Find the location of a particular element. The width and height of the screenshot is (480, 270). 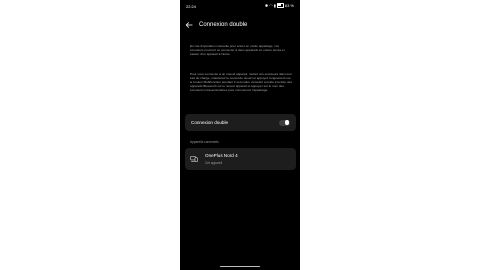

page-title: Connexion double is located at coordinates (223, 25).